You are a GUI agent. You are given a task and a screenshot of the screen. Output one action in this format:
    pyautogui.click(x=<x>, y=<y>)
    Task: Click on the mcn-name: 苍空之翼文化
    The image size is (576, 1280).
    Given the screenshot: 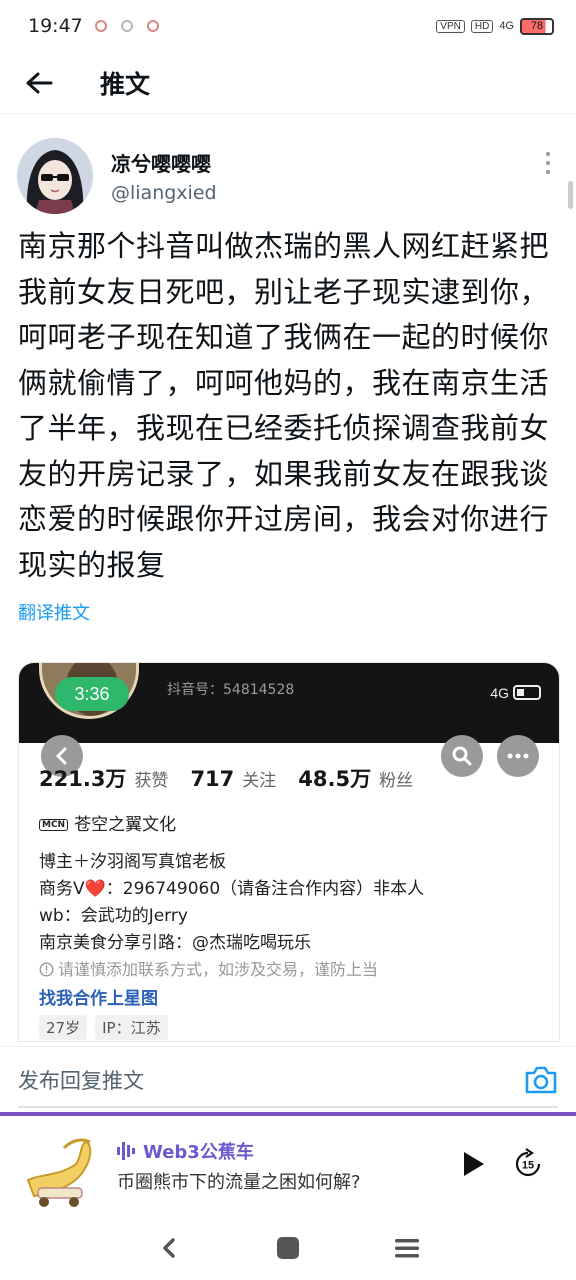 What is the action you would take?
    pyautogui.click(x=125, y=825)
    